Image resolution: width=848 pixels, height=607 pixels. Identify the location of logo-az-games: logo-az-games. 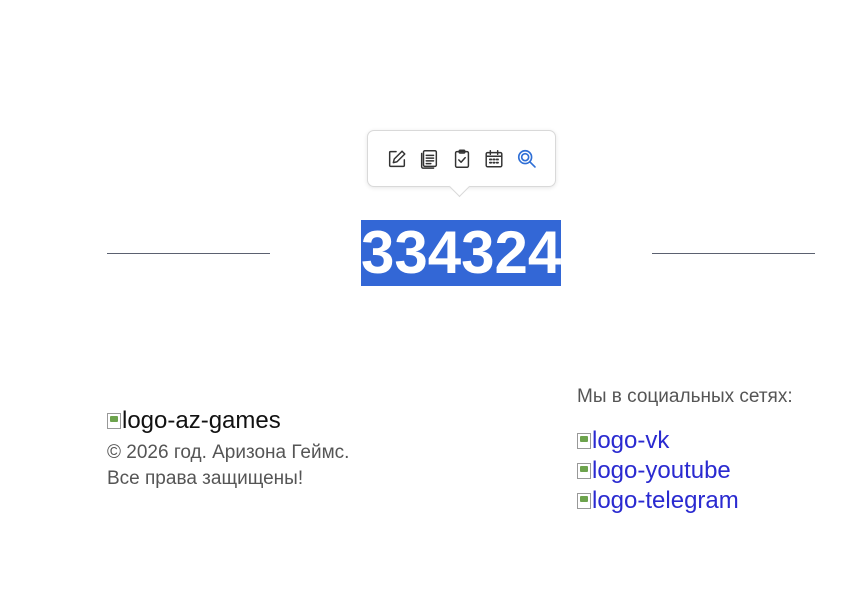
(194, 421).